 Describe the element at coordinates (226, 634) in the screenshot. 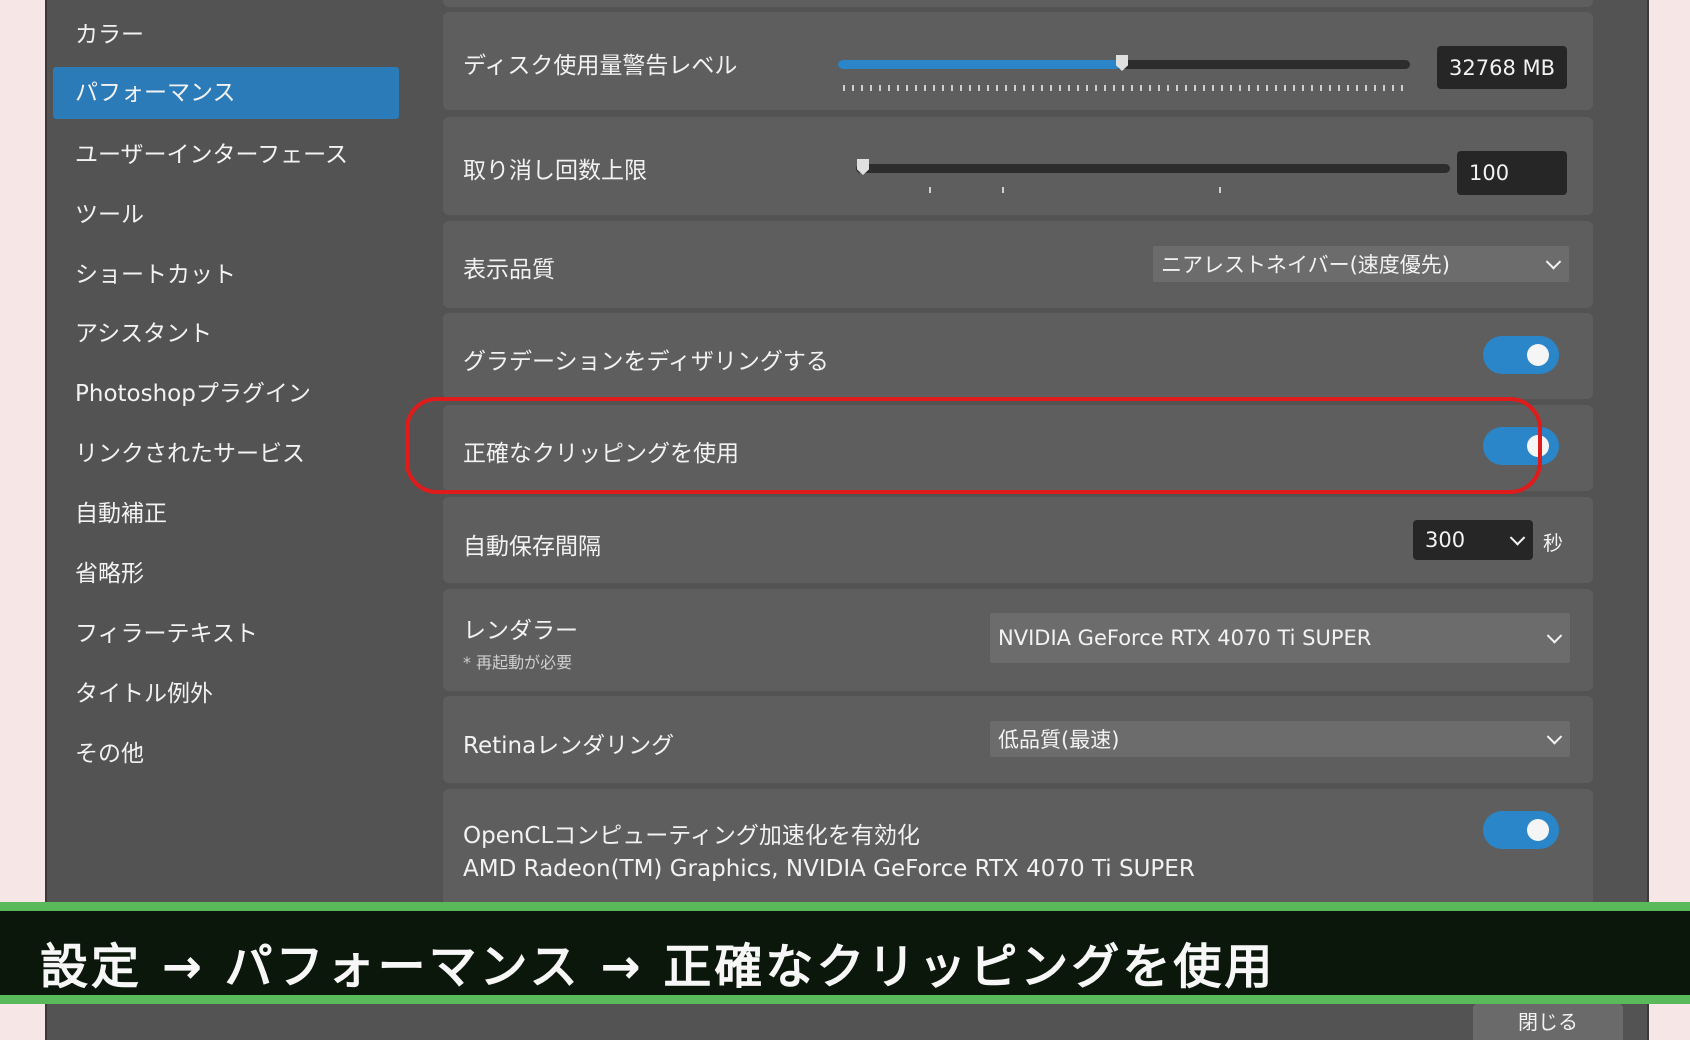

I see `sidebar-item-filler-text: フィラーテキスト` at that location.